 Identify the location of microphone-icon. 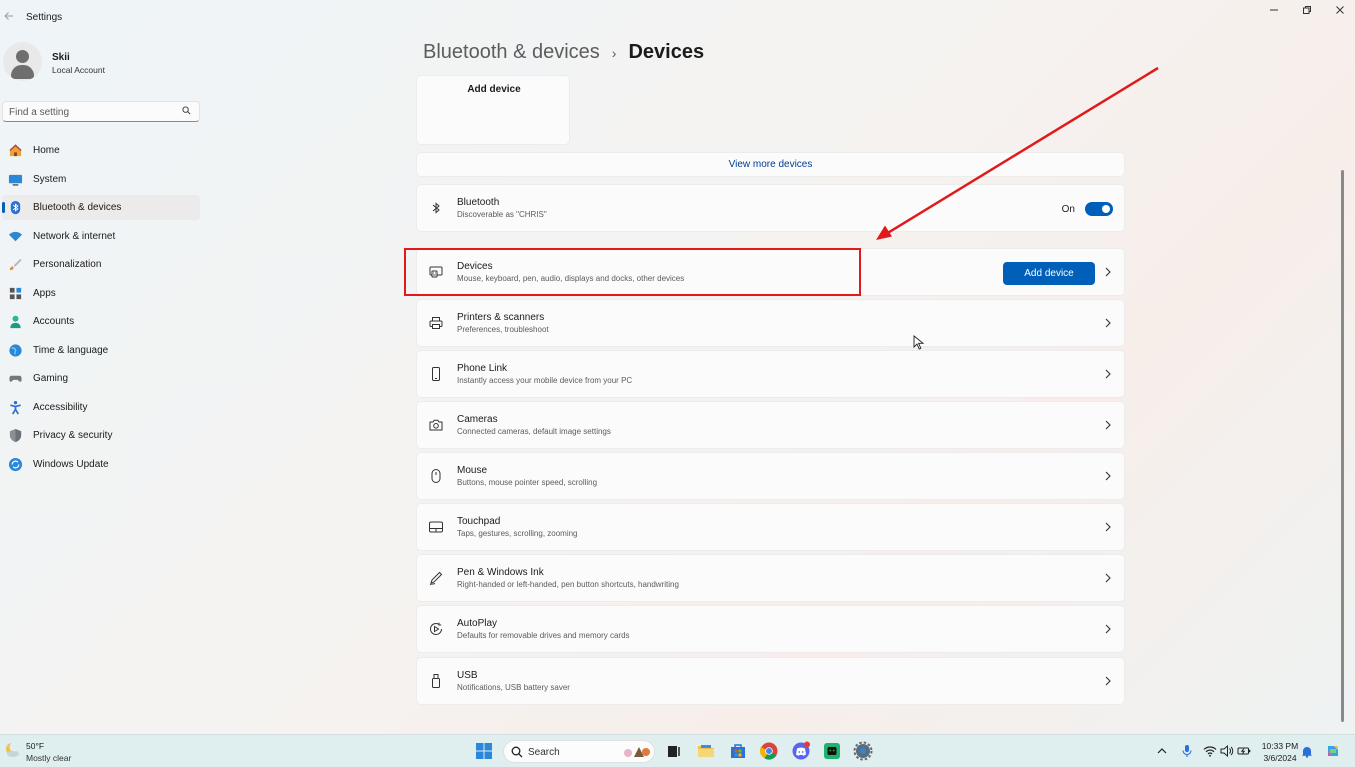
(1187, 751).